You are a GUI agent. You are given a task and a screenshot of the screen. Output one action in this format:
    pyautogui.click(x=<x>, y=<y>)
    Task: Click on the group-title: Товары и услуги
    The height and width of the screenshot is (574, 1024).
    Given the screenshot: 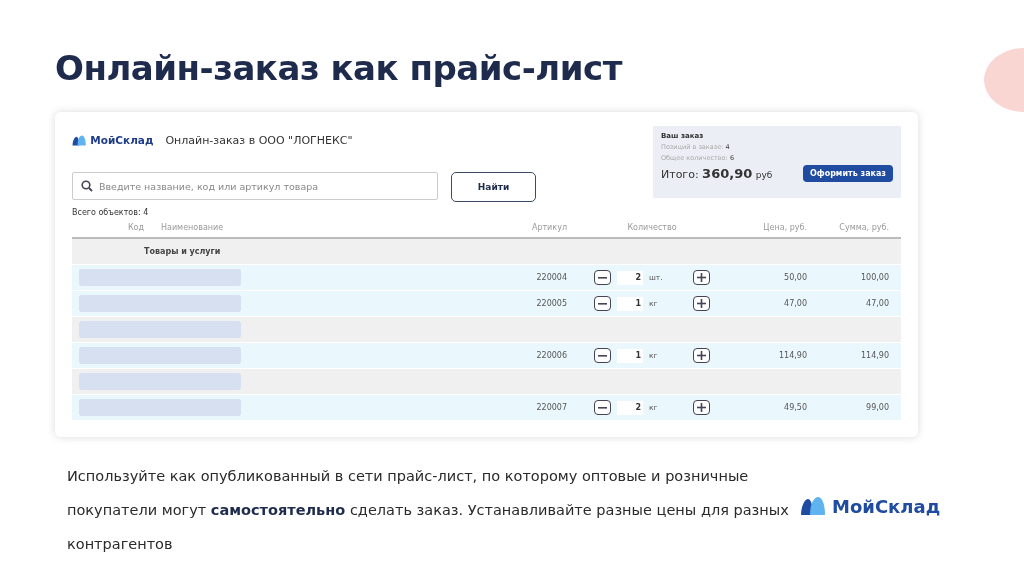 What is the action you would take?
    pyautogui.click(x=183, y=251)
    